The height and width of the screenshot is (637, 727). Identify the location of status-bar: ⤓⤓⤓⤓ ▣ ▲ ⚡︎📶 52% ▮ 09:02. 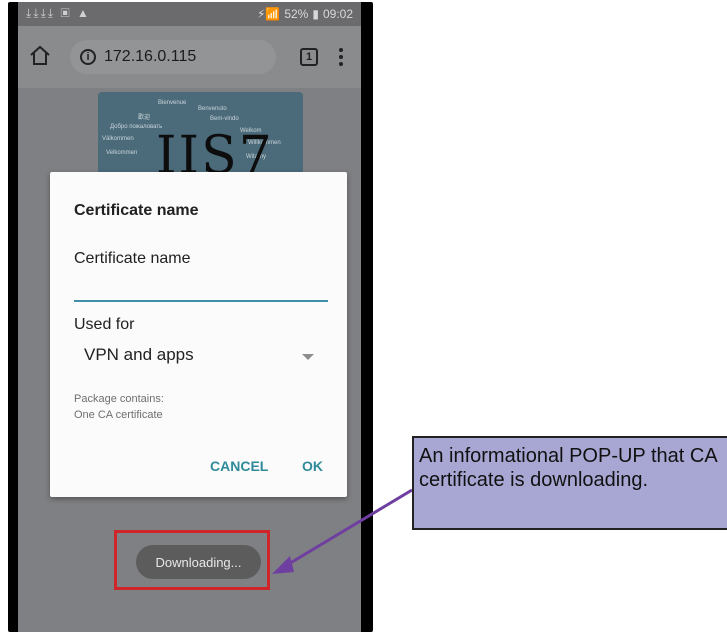
(189, 14).